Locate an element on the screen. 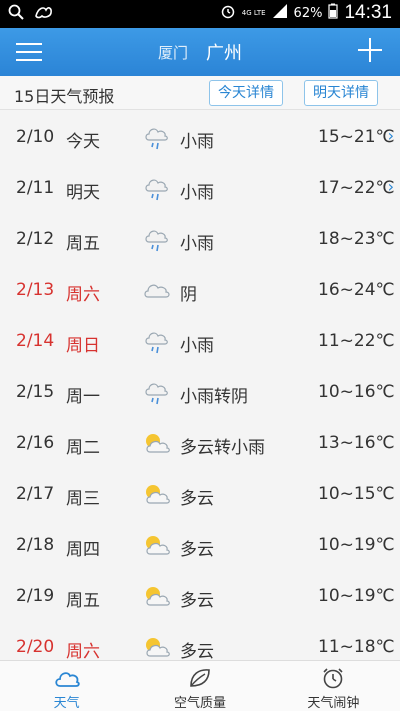 This screenshot has width=400, height=711. forecast-row: 2/11 明天 小雨 17~22℃ › is located at coordinates (200, 189).